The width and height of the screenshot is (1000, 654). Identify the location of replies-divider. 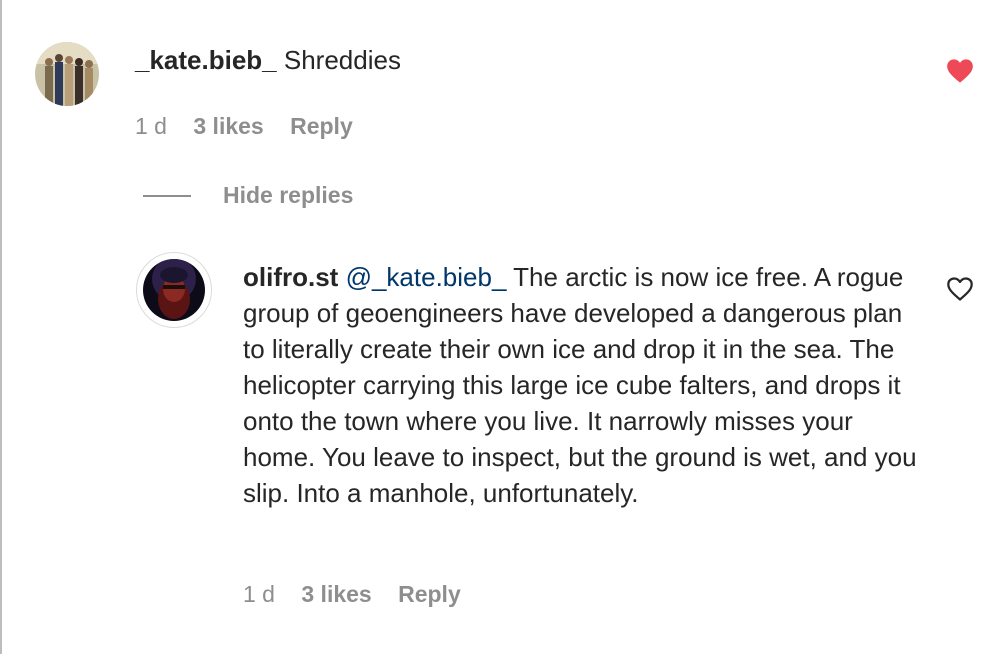
(167, 196).